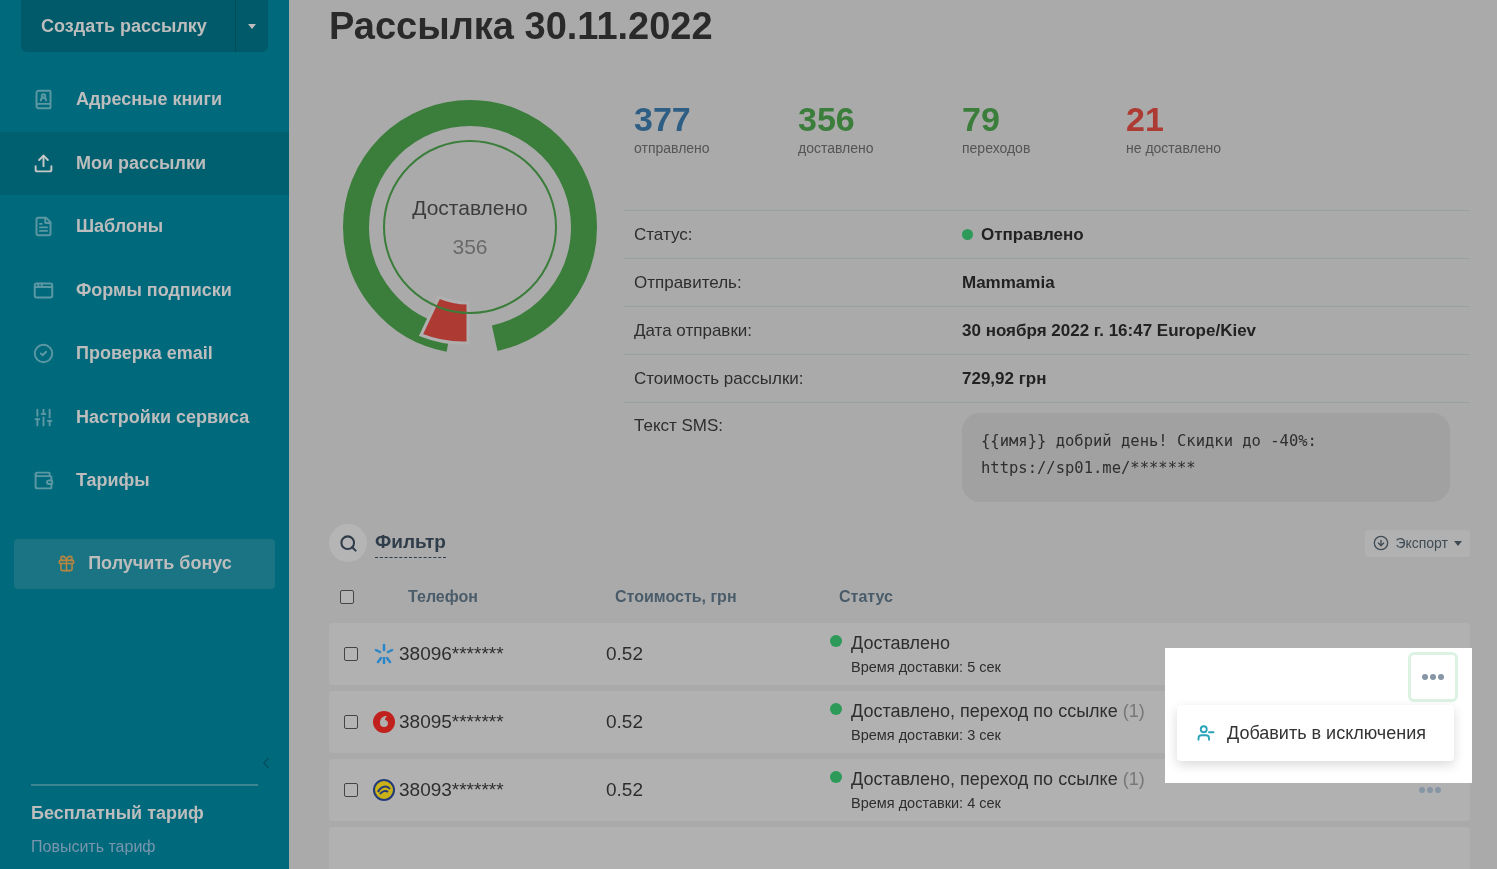 Image resolution: width=1497 pixels, height=869 pixels. Describe the element at coordinates (676, 597) in the screenshot. I see `column-header: Стоимость, грн` at that location.